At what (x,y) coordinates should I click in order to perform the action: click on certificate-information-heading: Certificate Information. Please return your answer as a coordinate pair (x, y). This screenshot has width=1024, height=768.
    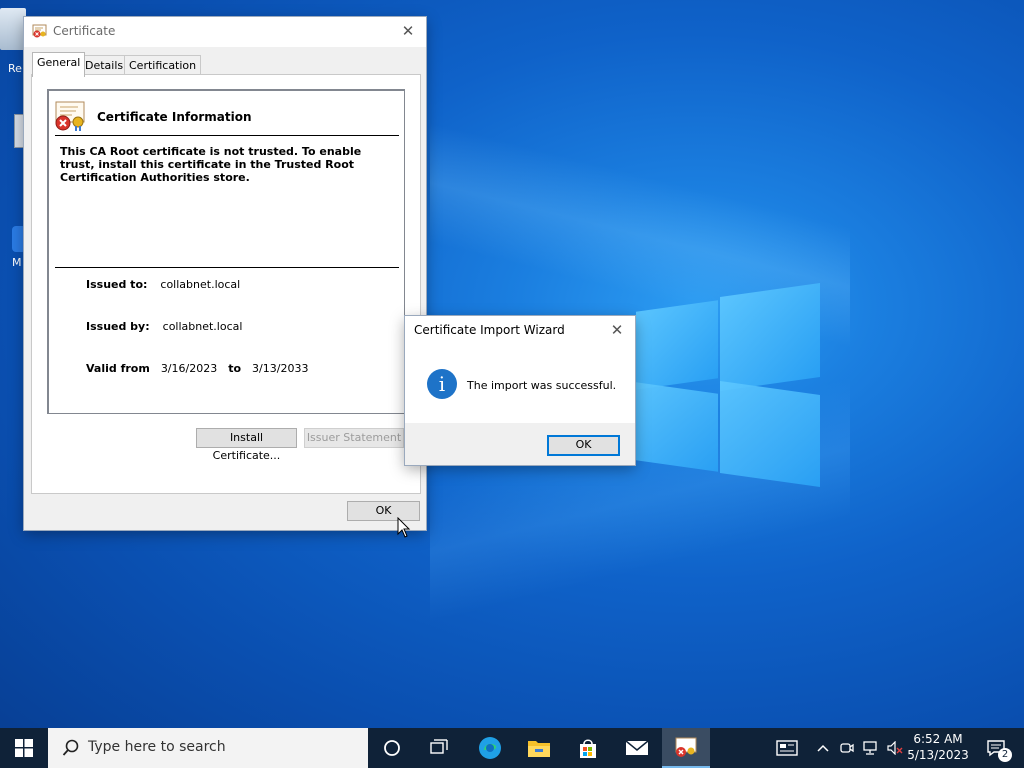
    Looking at the image, I should click on (174, 117).